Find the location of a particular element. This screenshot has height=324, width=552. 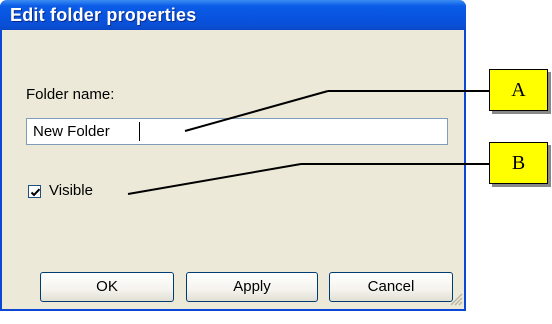

title-bar: Edit folder properties is located at coordinates (233, 15).